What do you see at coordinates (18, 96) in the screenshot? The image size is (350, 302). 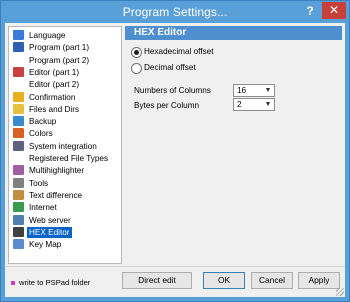 I see `confirmation-icon` at bounding box center [18, 96].